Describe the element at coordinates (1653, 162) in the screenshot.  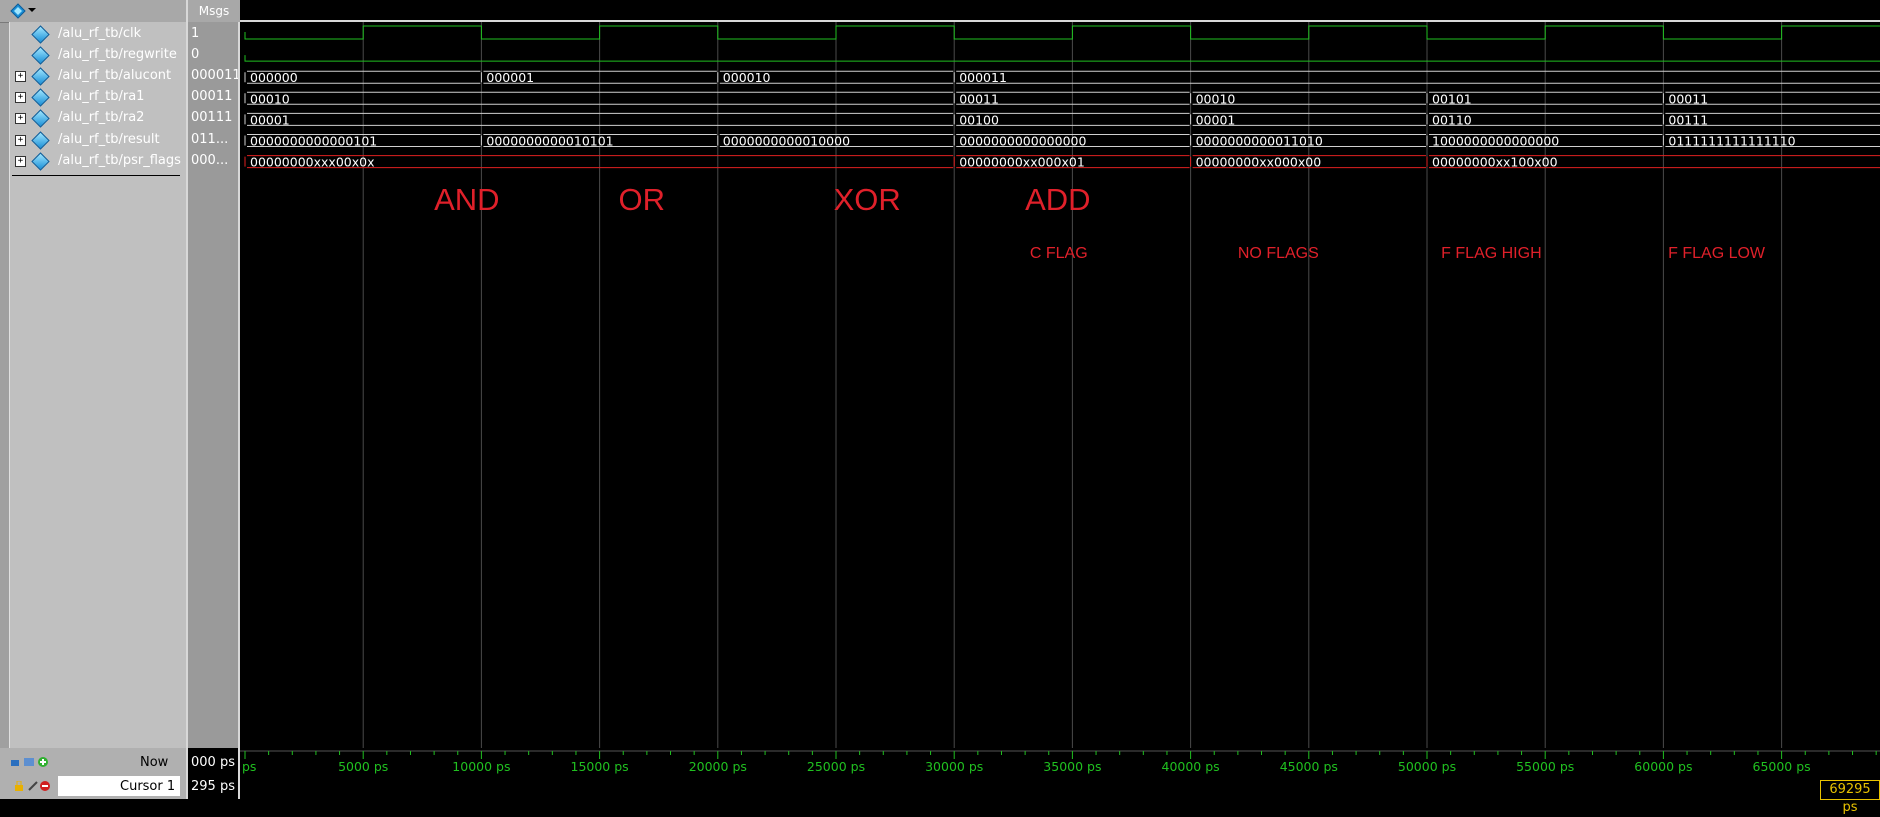
I see `psr_flags-segment: 00000000xx100x00` at that location.